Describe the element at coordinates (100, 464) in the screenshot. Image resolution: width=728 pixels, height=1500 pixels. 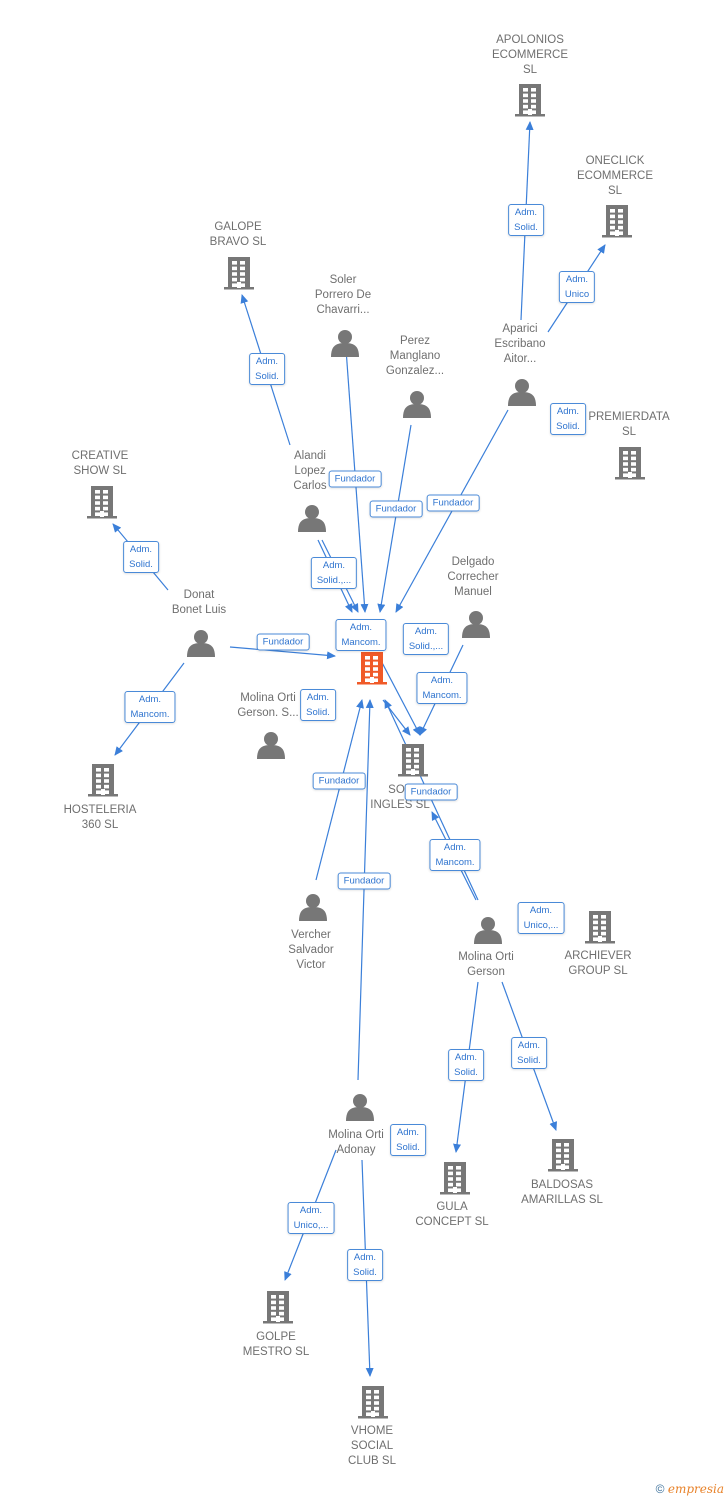
I see `node-label-creative: CREATIVE SHOW SL` at that location.